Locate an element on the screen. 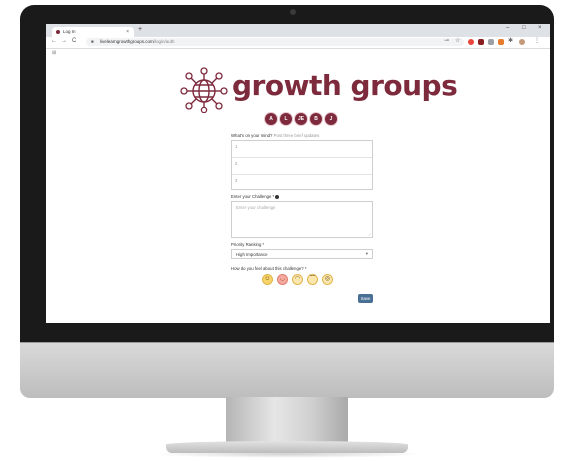 Image resolution: width=571 pixels, height=461 pixels. save-button: Save is located at coordinates (365, 298).